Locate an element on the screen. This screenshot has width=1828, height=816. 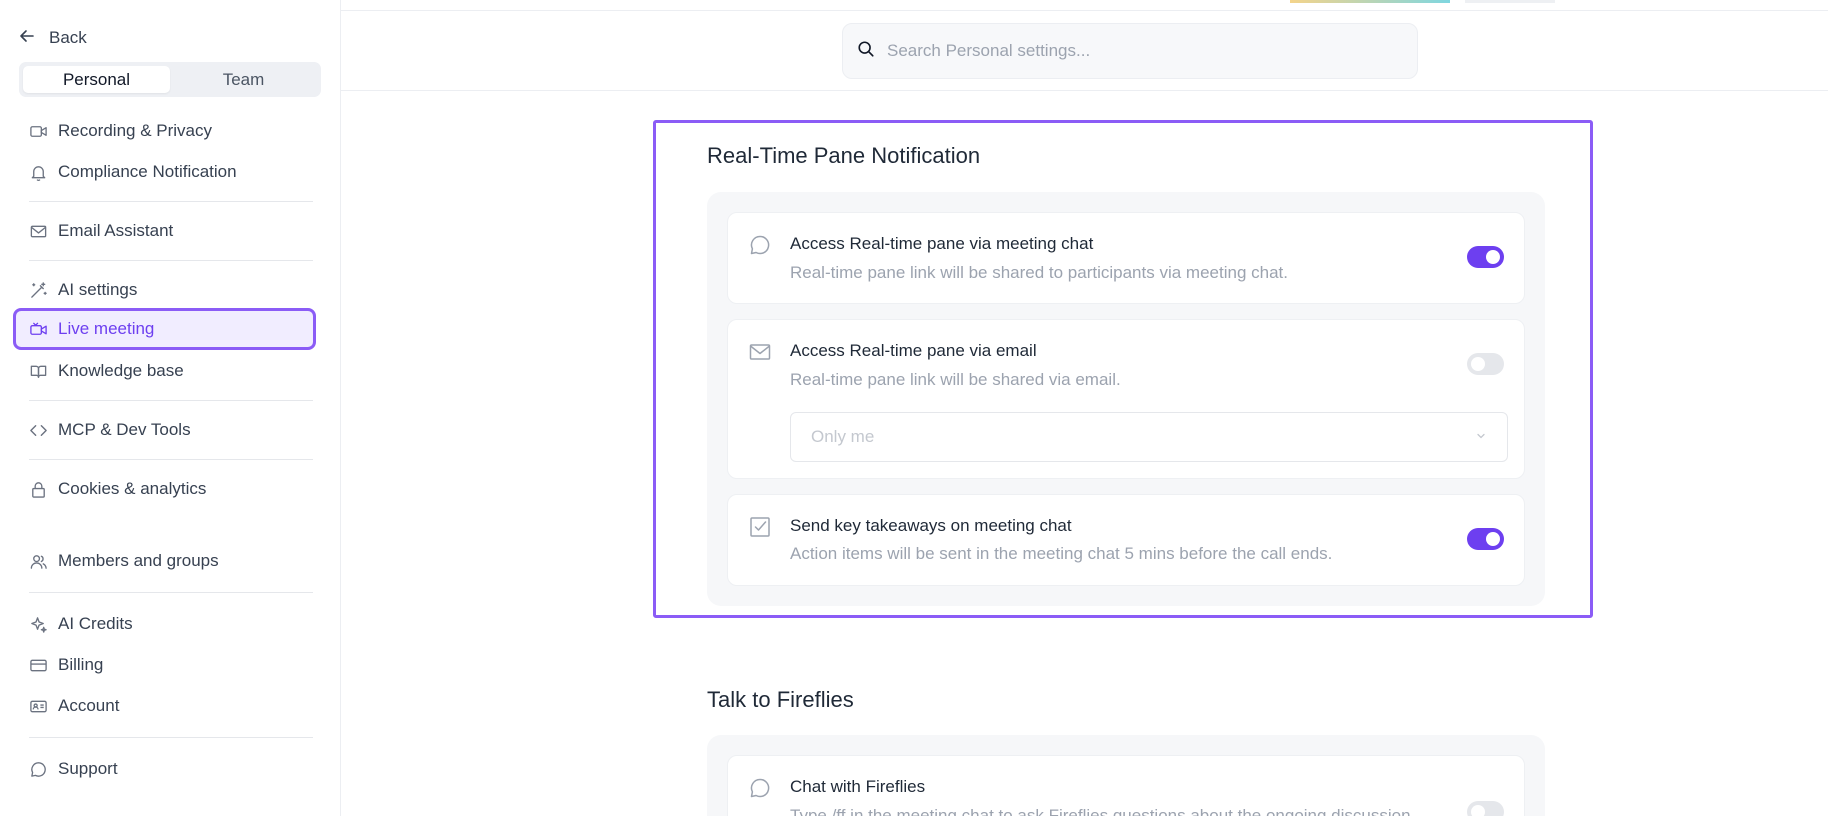
sidebar-item-email-assistant: Email Assistant is located at coordinates (166, 231).